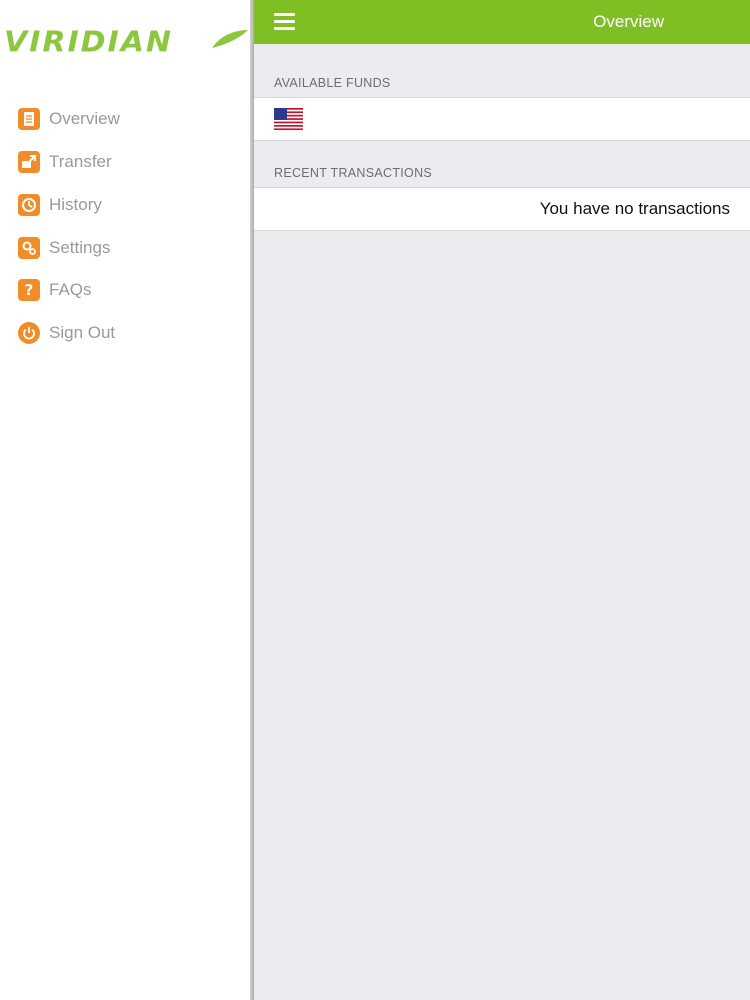 This screenshot has height=1000, width=750. I want to click on sidebar-item-faqs: ? FAQs, so click(55, 290).